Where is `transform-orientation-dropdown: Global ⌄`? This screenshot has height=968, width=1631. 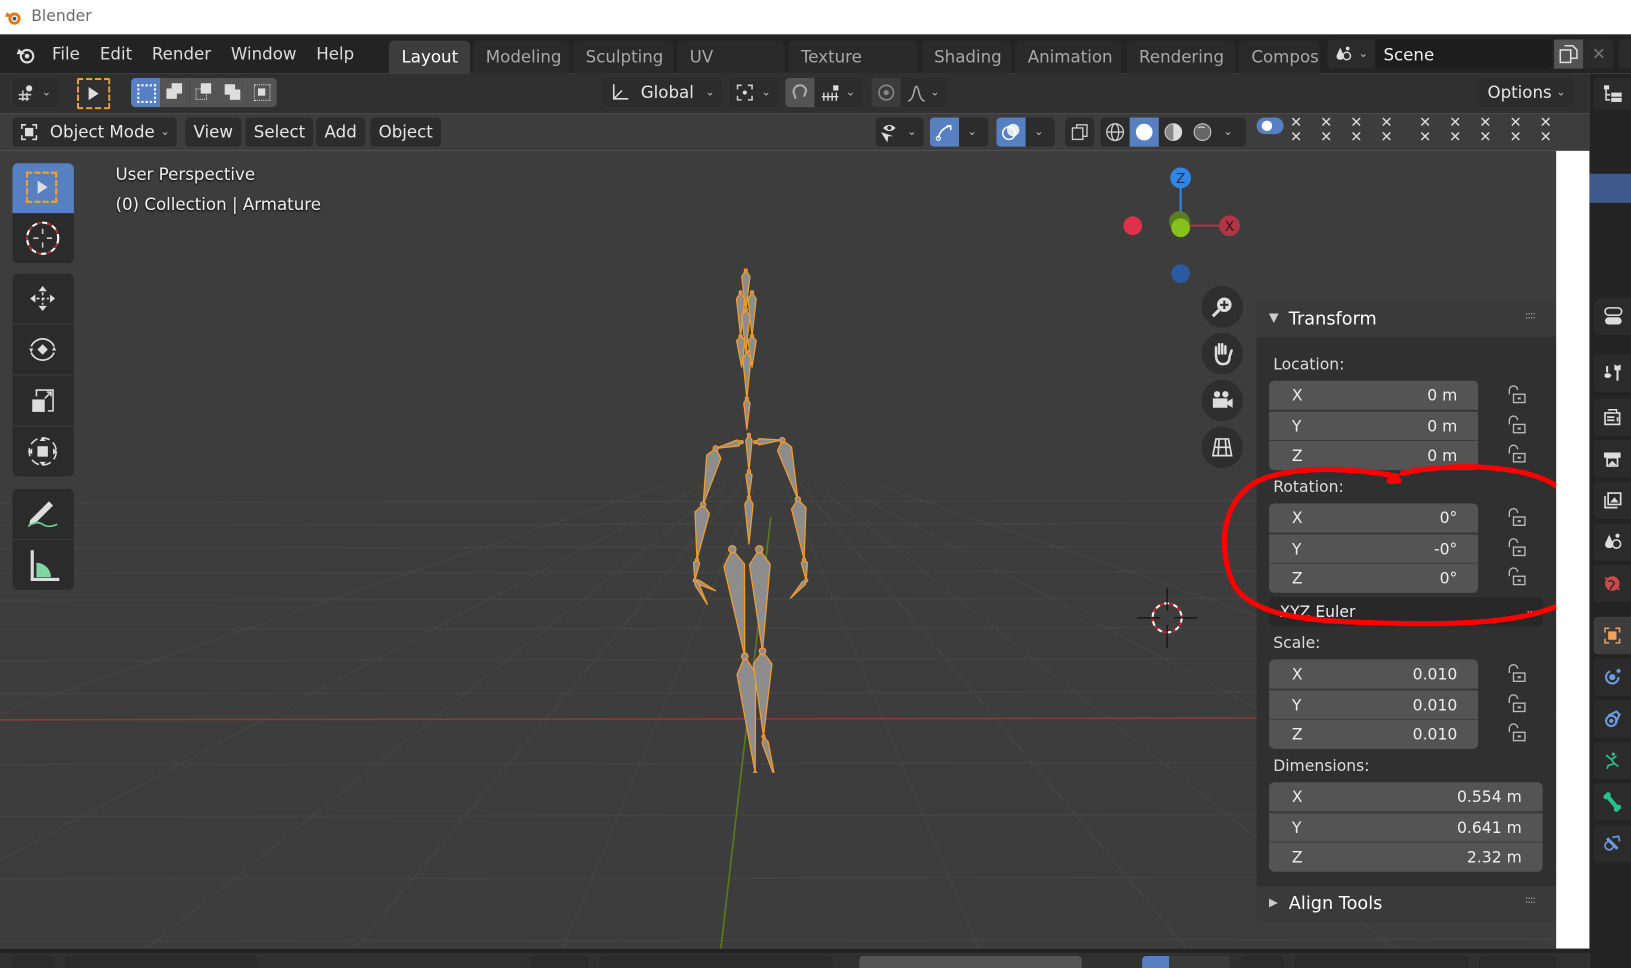
transform-orientation-dropdown: Global ⌄ is located at coordinates (662, 93).